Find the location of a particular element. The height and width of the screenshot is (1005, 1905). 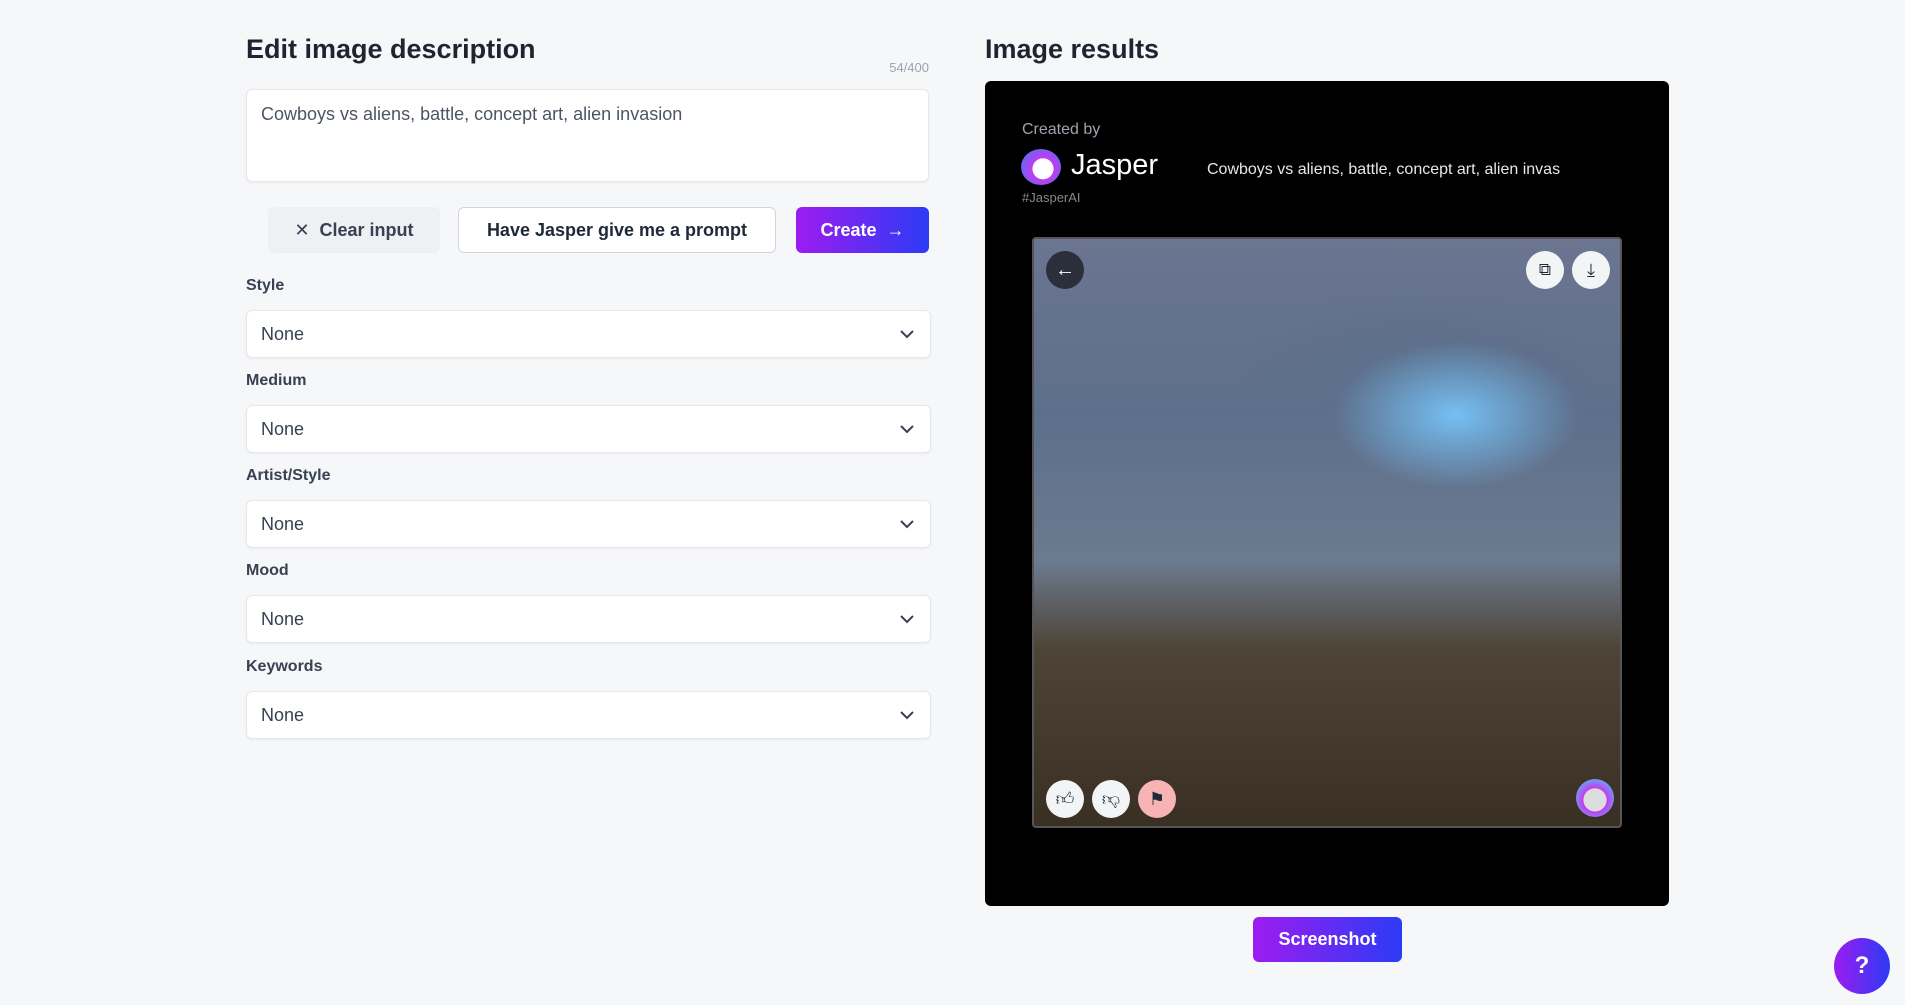

download-icon: ⤓ is located at coordinates (1591, 270).